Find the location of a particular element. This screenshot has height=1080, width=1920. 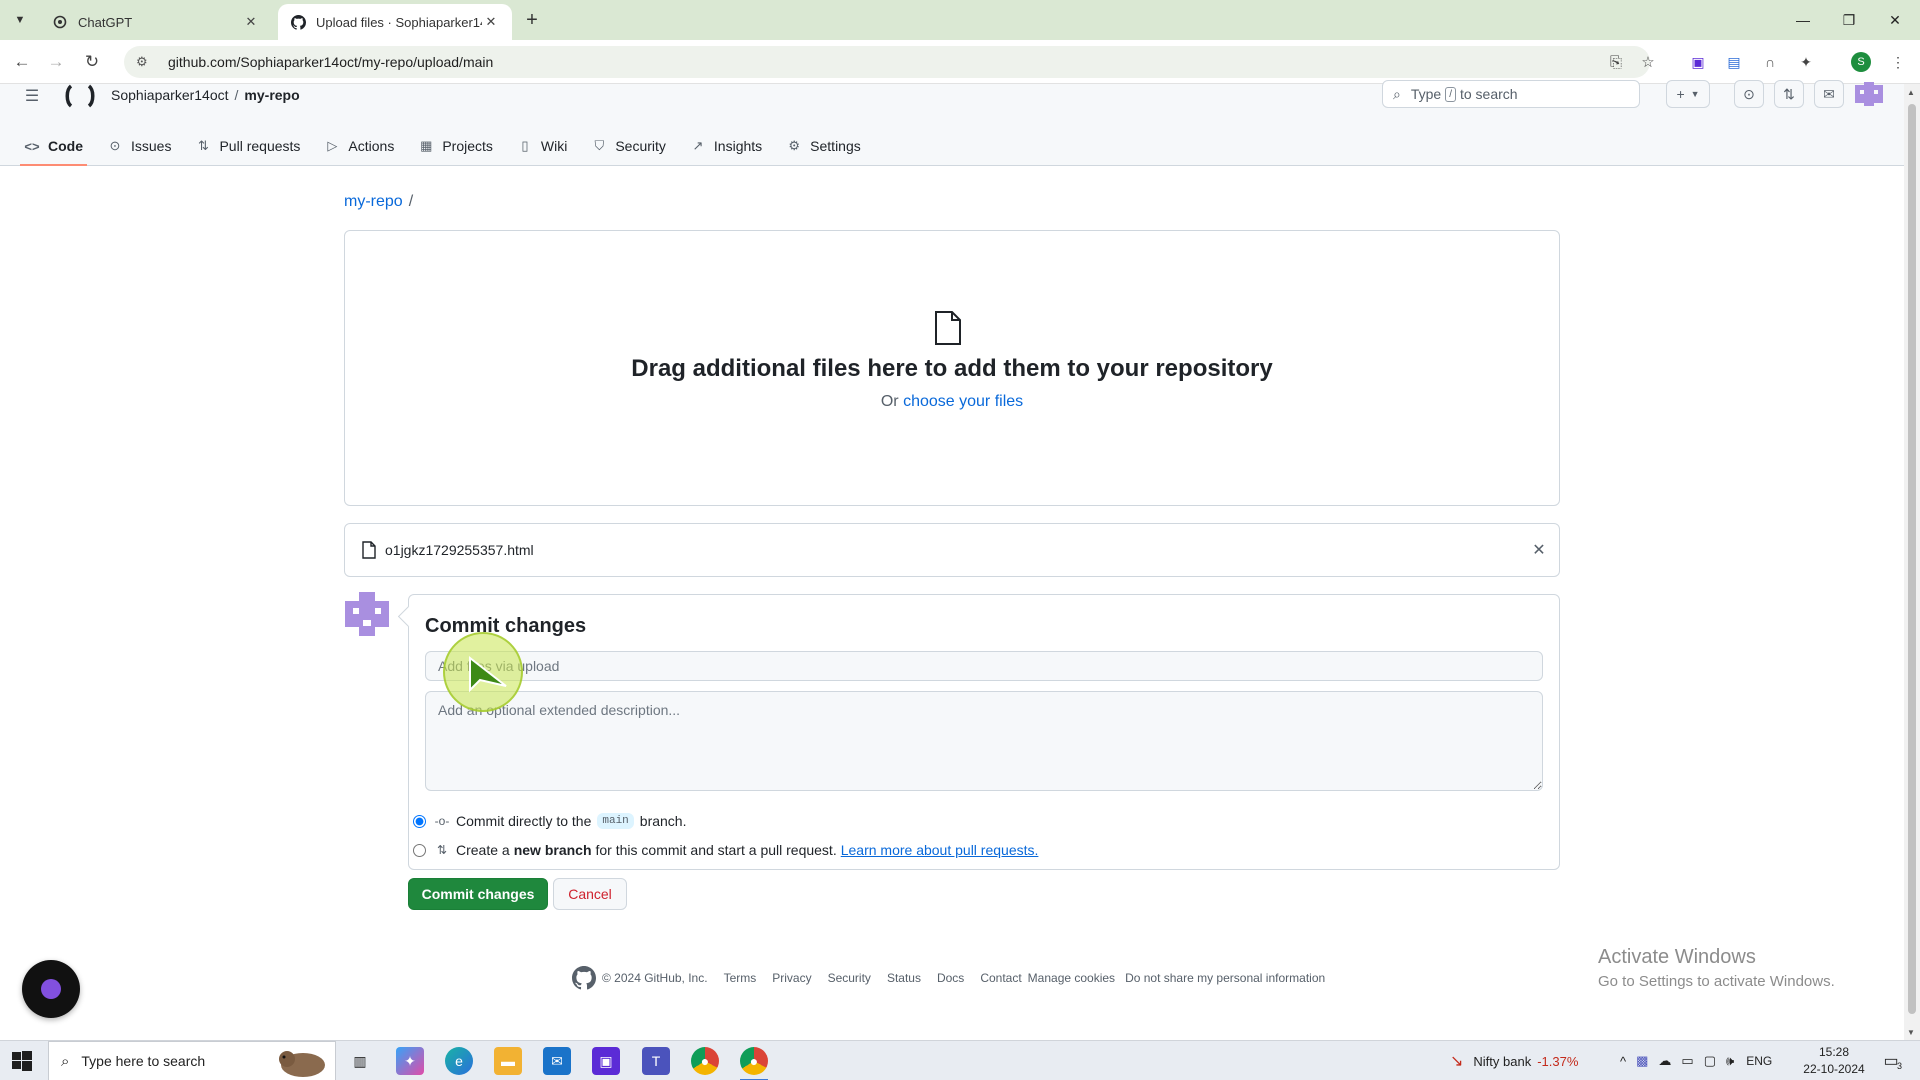

code-icon: <> is located at coordinates (32, 146).